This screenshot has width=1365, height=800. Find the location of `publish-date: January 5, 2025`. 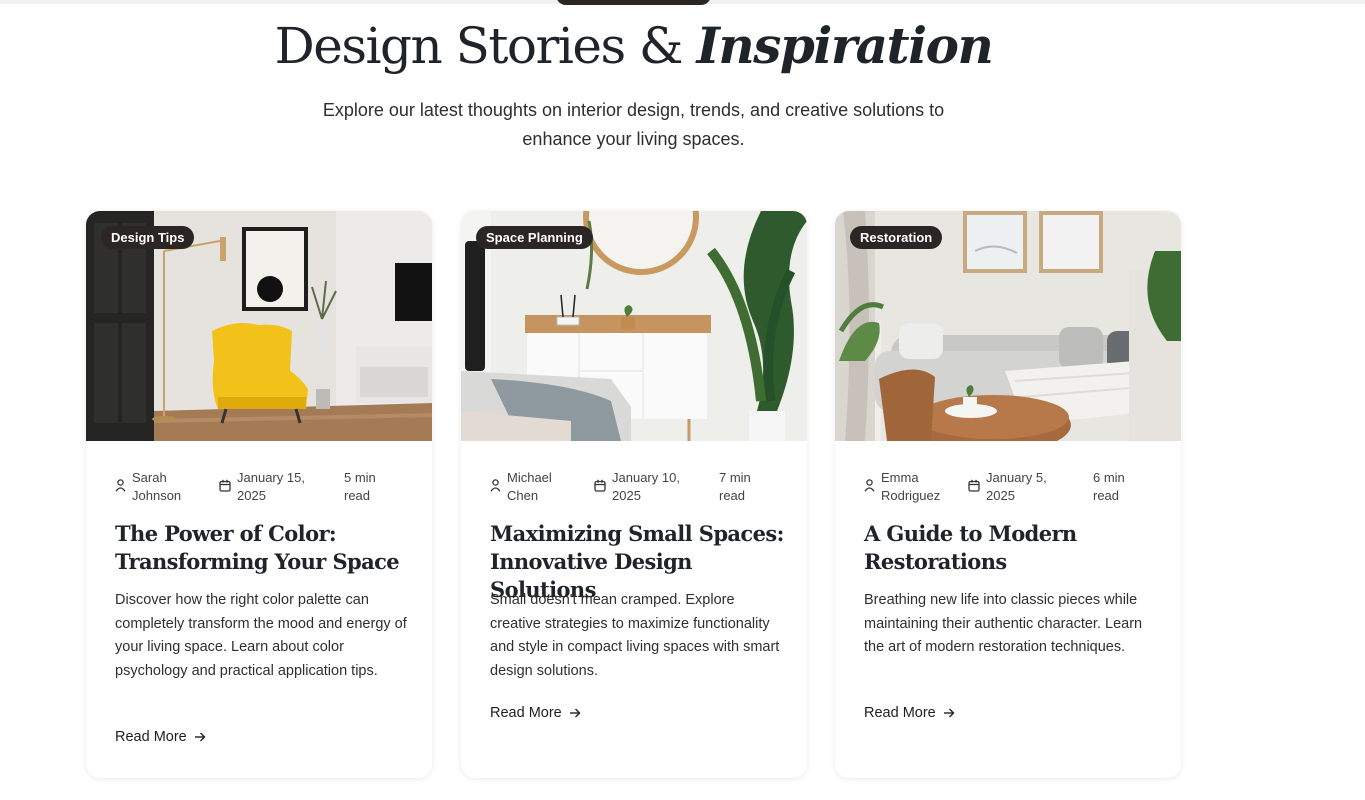

publish-date: January 5, 2025 is located at coordinates (1023, 487).